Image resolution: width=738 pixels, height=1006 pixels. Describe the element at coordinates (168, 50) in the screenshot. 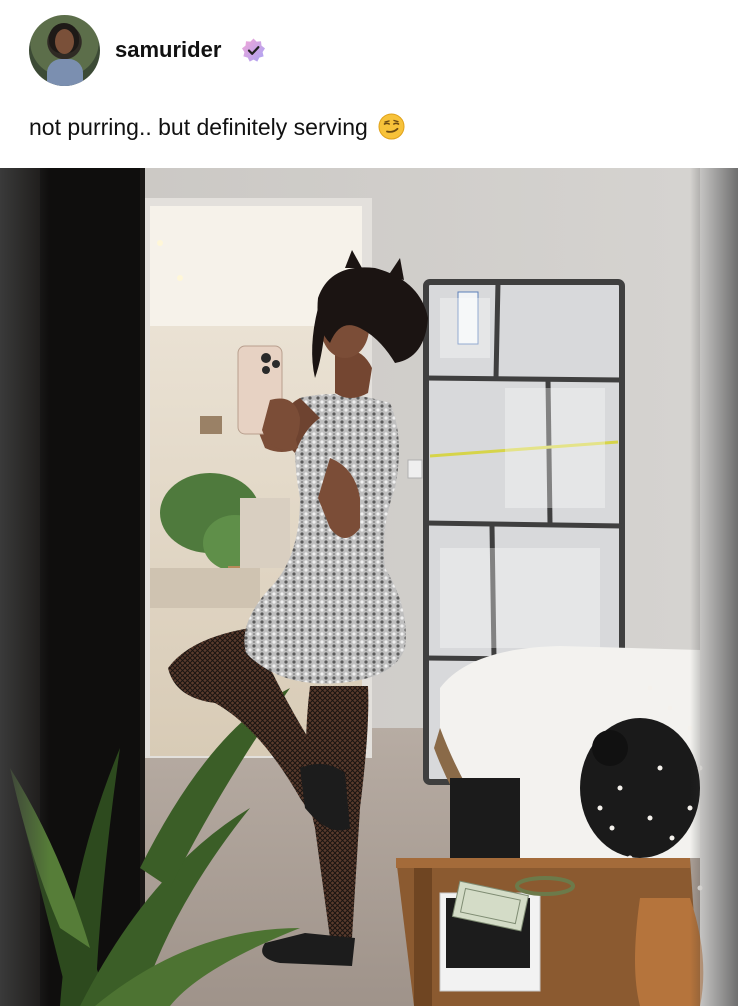

I see `username: samurider` at that location.